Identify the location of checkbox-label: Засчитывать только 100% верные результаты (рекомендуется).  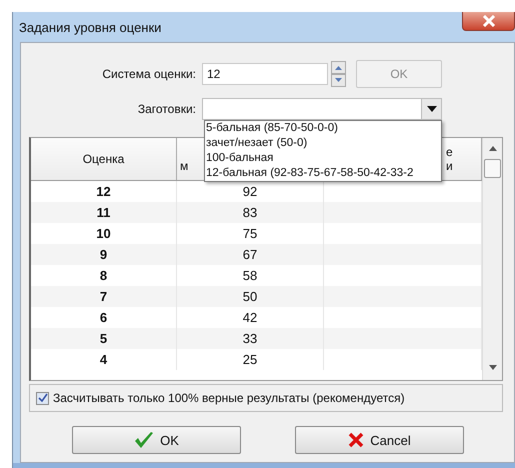
(229, 398).